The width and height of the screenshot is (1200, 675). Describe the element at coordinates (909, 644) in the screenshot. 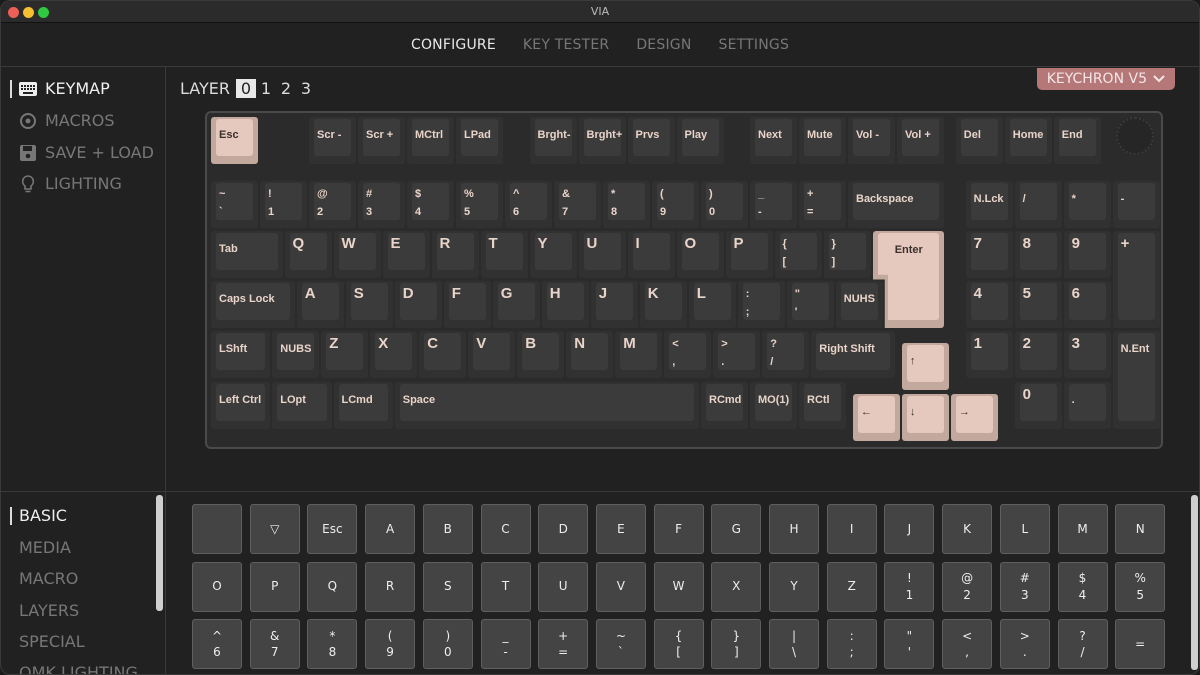

I see `keycode-button: " '` at that location.